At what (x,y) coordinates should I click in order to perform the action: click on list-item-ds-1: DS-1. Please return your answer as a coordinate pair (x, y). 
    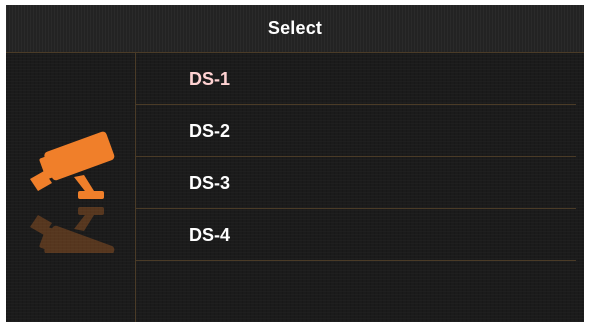
    Looking at the image, I should click on (356, 79).